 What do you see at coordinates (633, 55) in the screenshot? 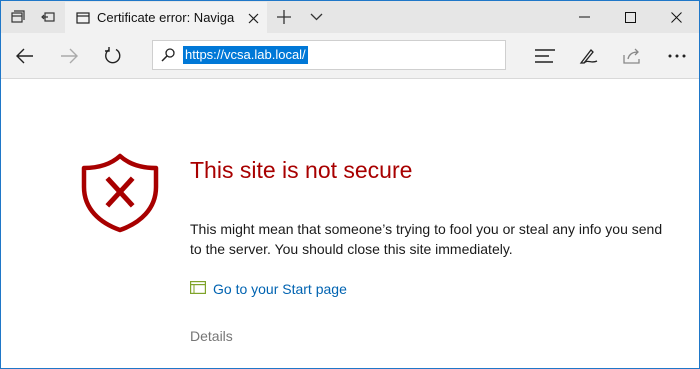
I see `share-icon` at bounding box center [633, 55].